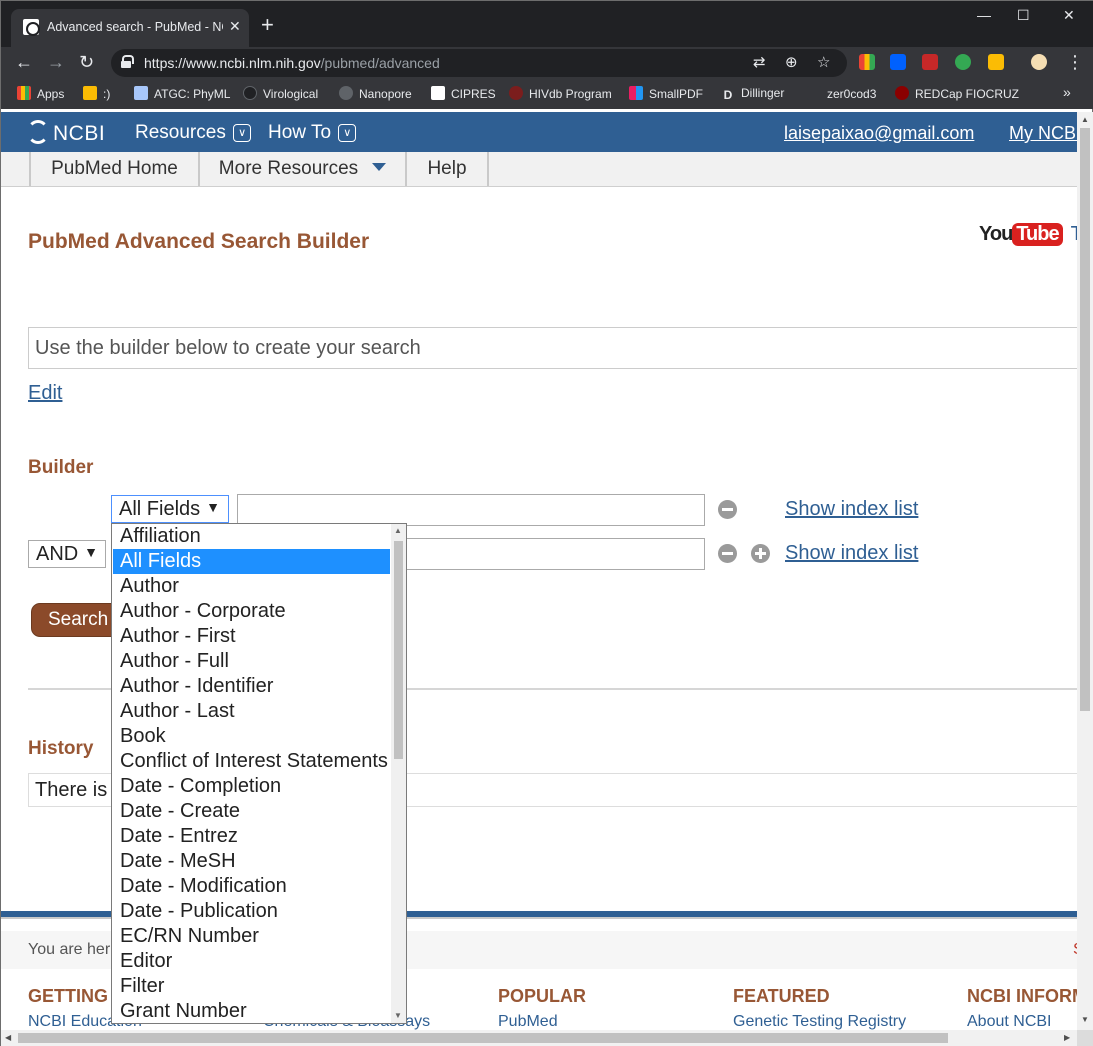 The height and width of the screenshot is (1046, 1093). I want to click on minimize-window-icon: —, so click(984, 15).